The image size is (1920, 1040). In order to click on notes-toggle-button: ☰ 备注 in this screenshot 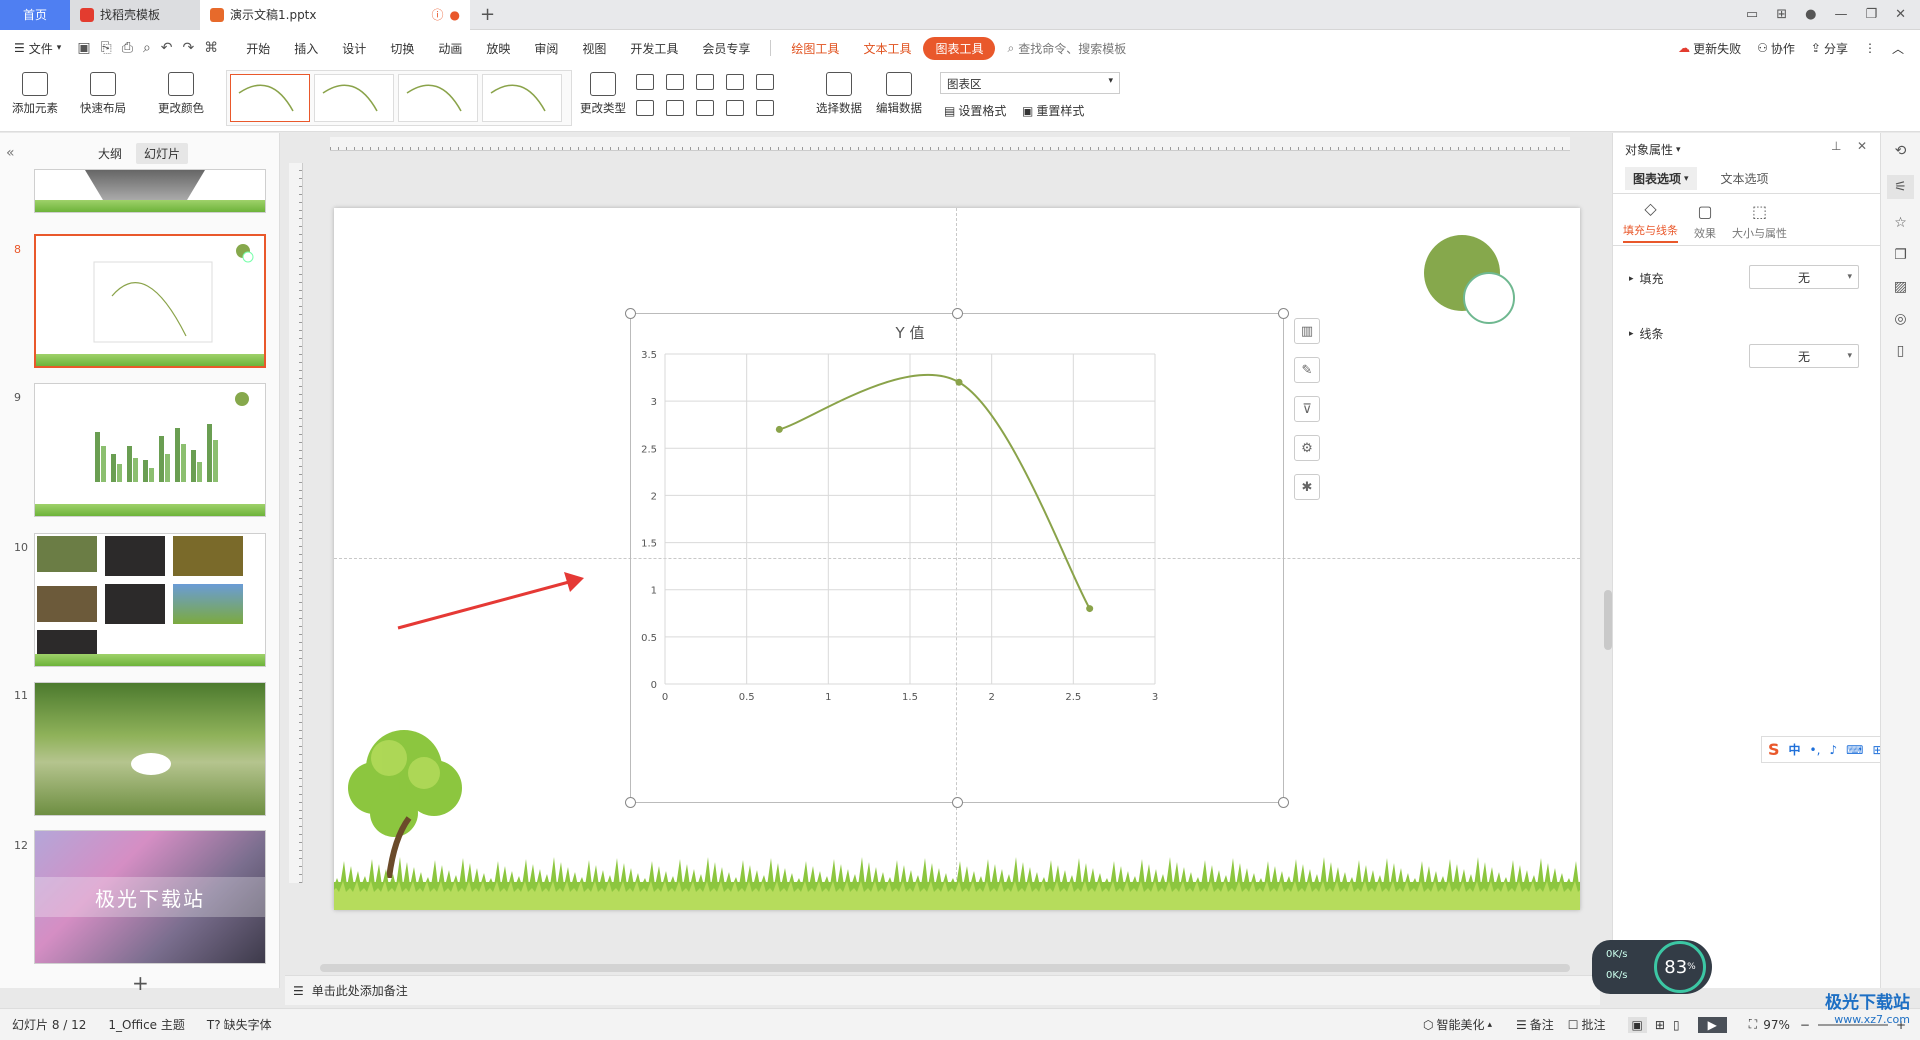, I will do `click(1535, 1024)`.